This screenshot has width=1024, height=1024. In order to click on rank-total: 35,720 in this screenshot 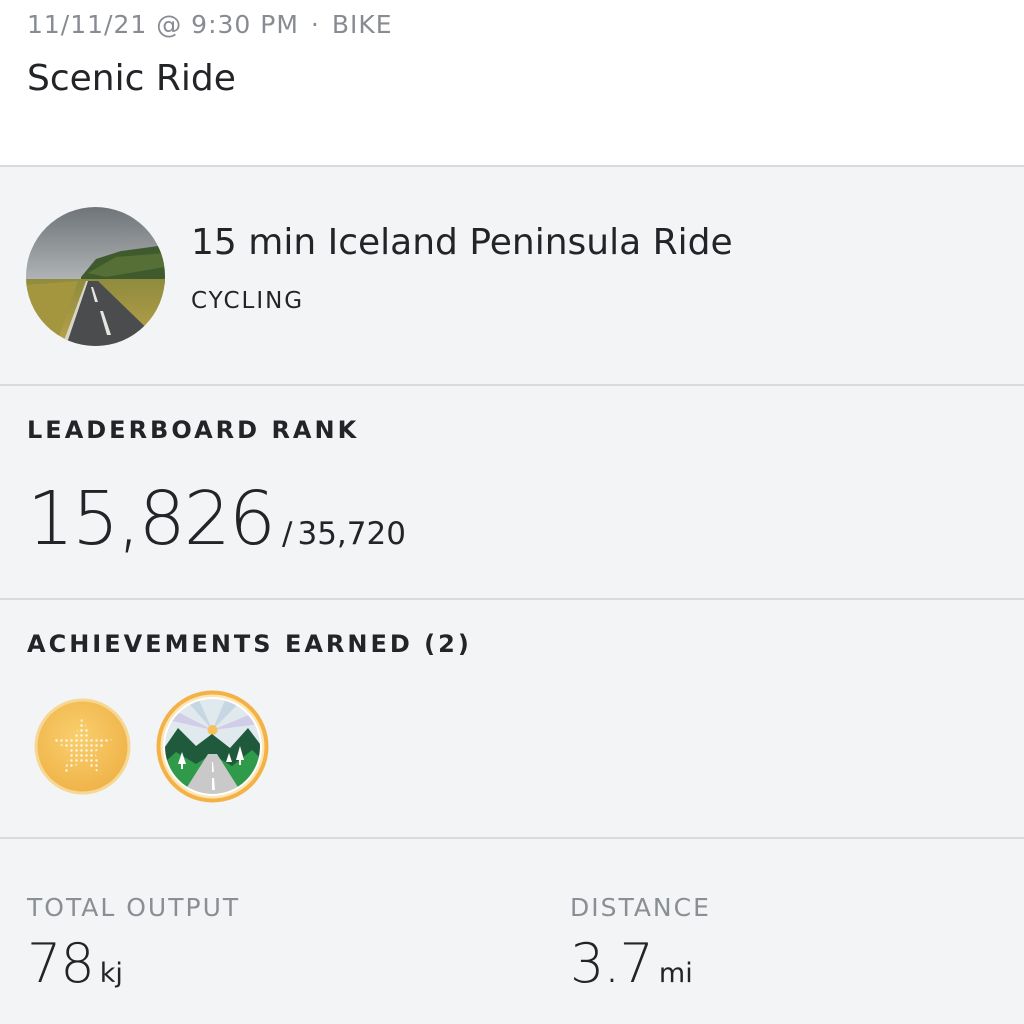, I will do `click(351, 534)`.